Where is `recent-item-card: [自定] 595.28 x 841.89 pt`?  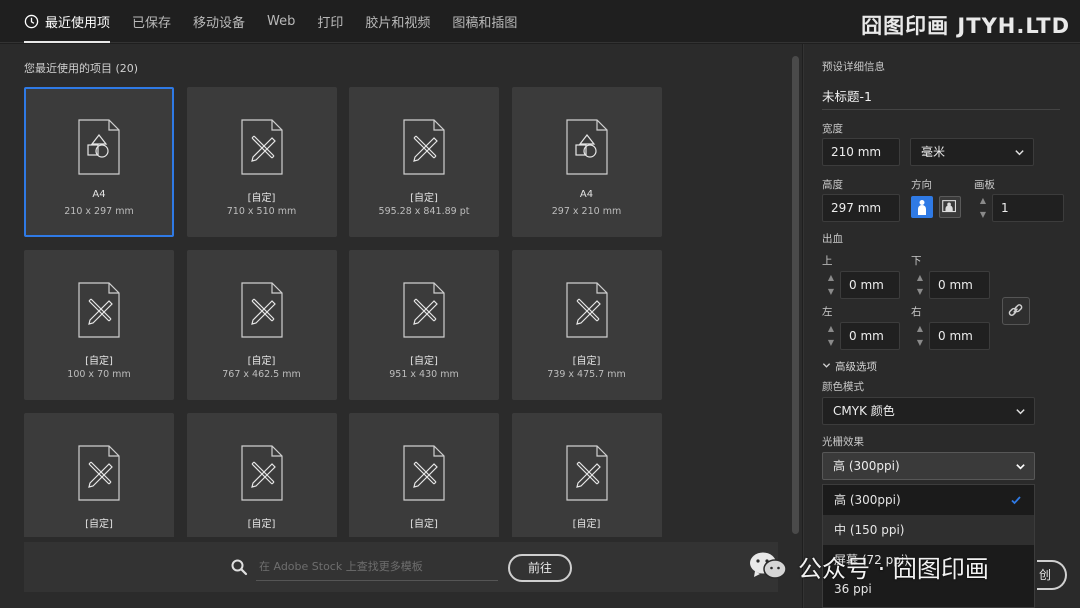
recent-item-card: [自定] 595.28 x 841.89 pt is located at coordinates (424, 162).